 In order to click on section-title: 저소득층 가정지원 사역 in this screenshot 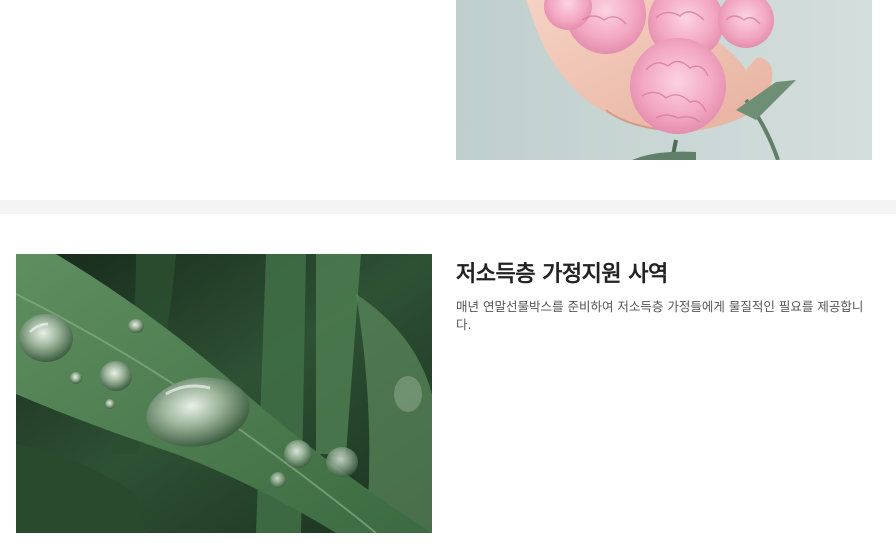, I will do `click(562, 274)`.